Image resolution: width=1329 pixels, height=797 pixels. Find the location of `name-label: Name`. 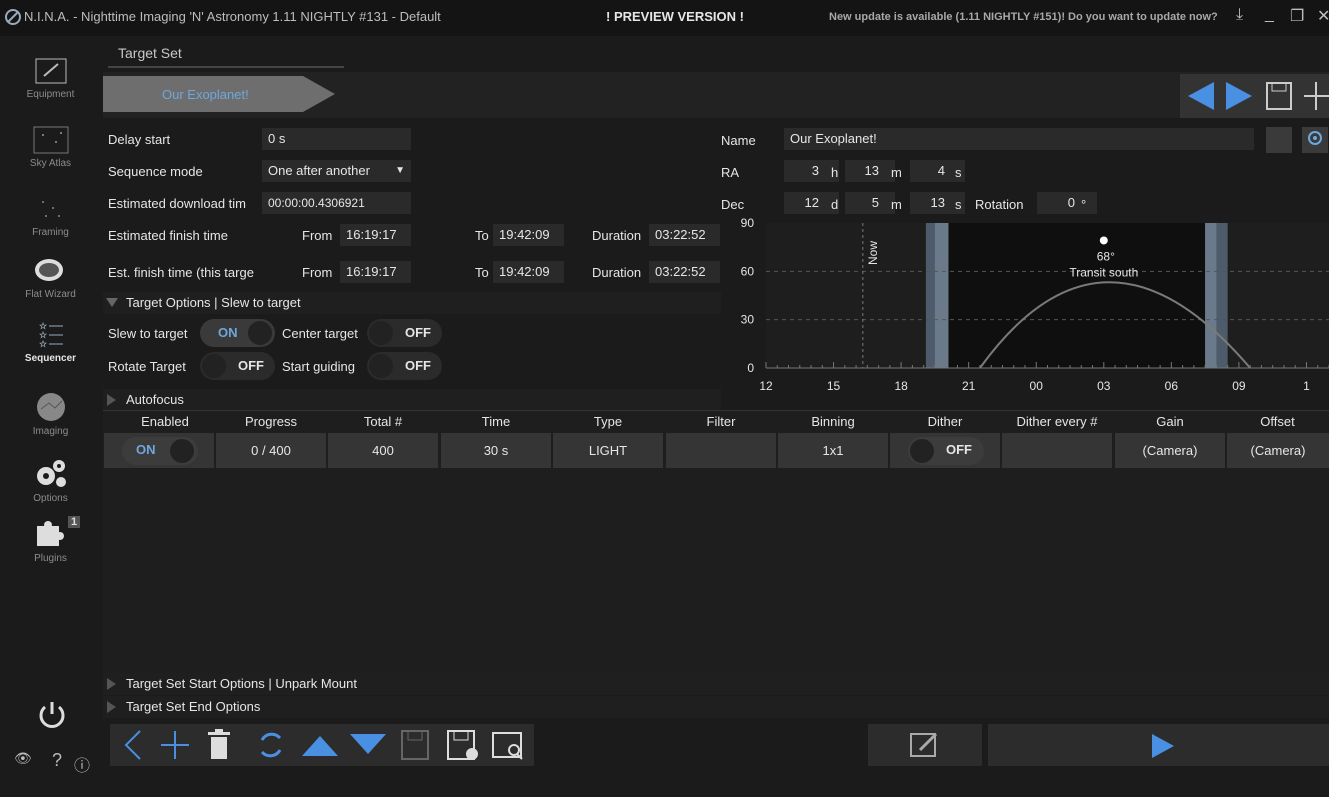

name-label: Name is located at coordinates (738, 140).